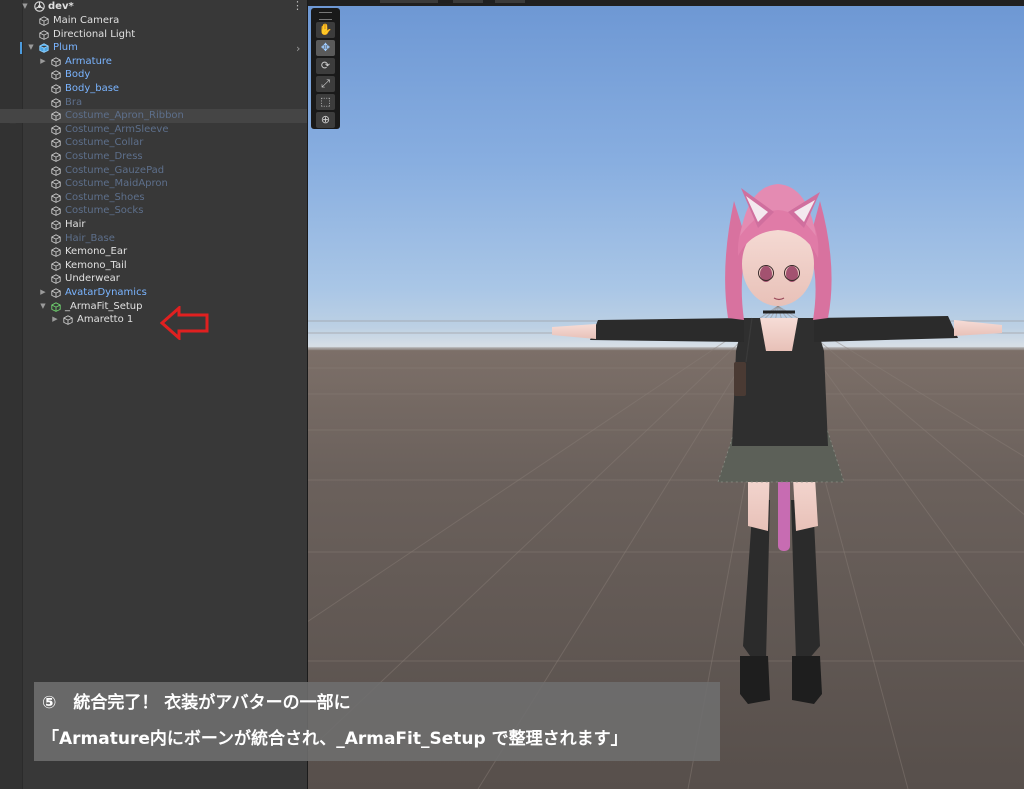 Image resolution: width=1024 pixels, height=789 pixels. Describe the element at coordinates (78, 75) in the screenshot. I see `hierarchy-item-label: Body` at that location.